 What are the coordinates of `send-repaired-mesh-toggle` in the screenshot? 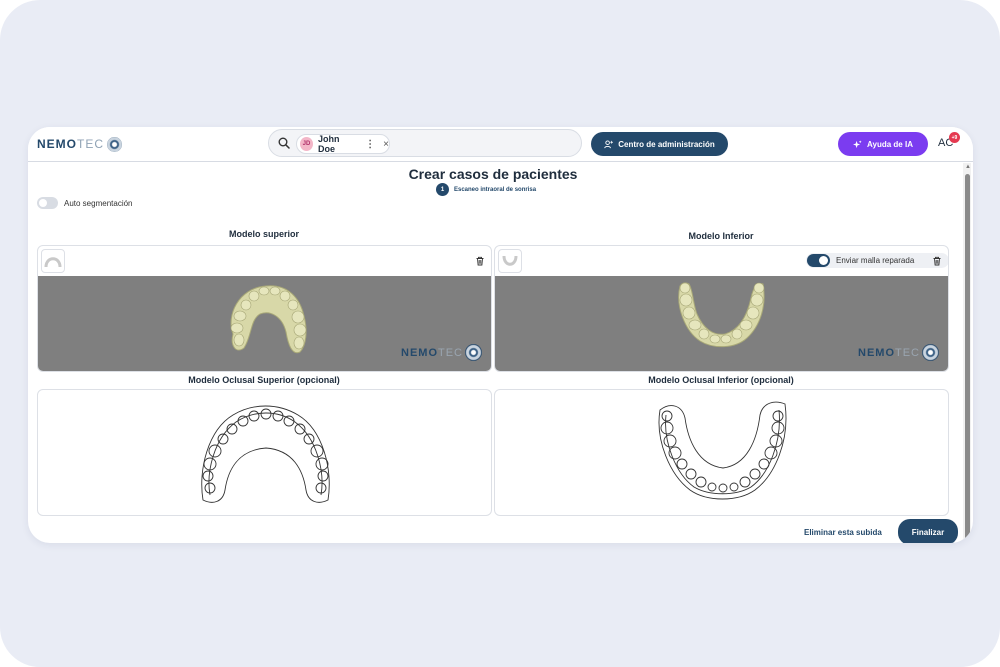 It's located at (818, 260).